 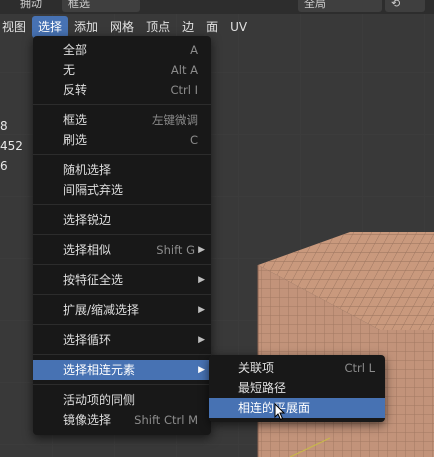 I want to click on linked-item: 关联项 Ctrl L, so click(x=297, y=368).